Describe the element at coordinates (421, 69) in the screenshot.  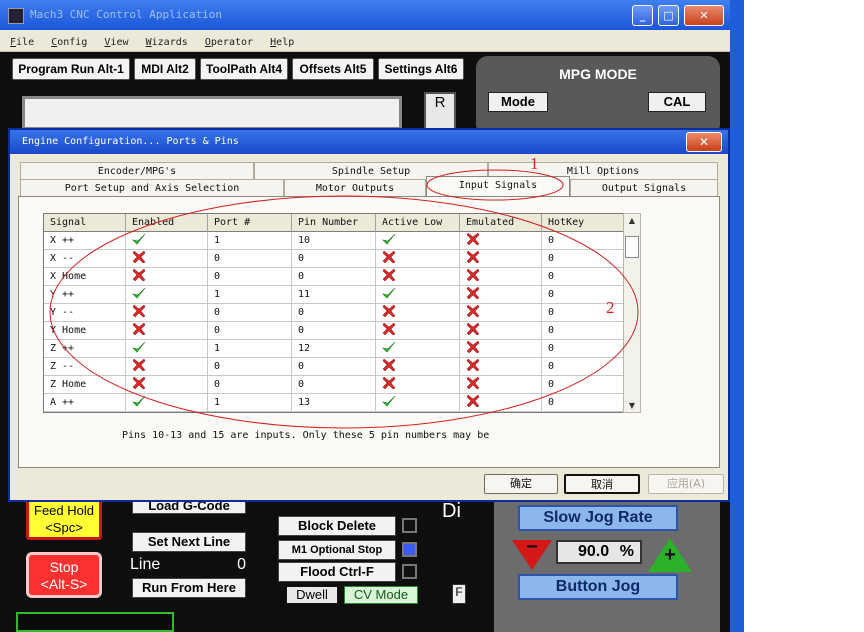
I see `settings-tab: Settings Alt6` at that location.